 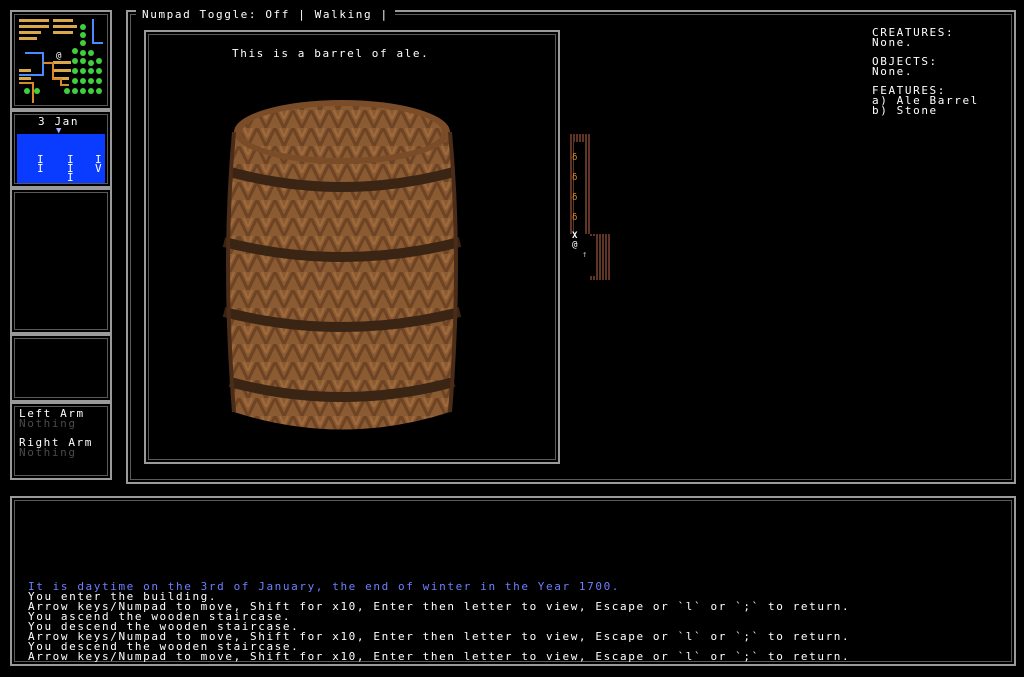 I want to click on look-description: This is a barrel of ale., so click(x=331, y=53).